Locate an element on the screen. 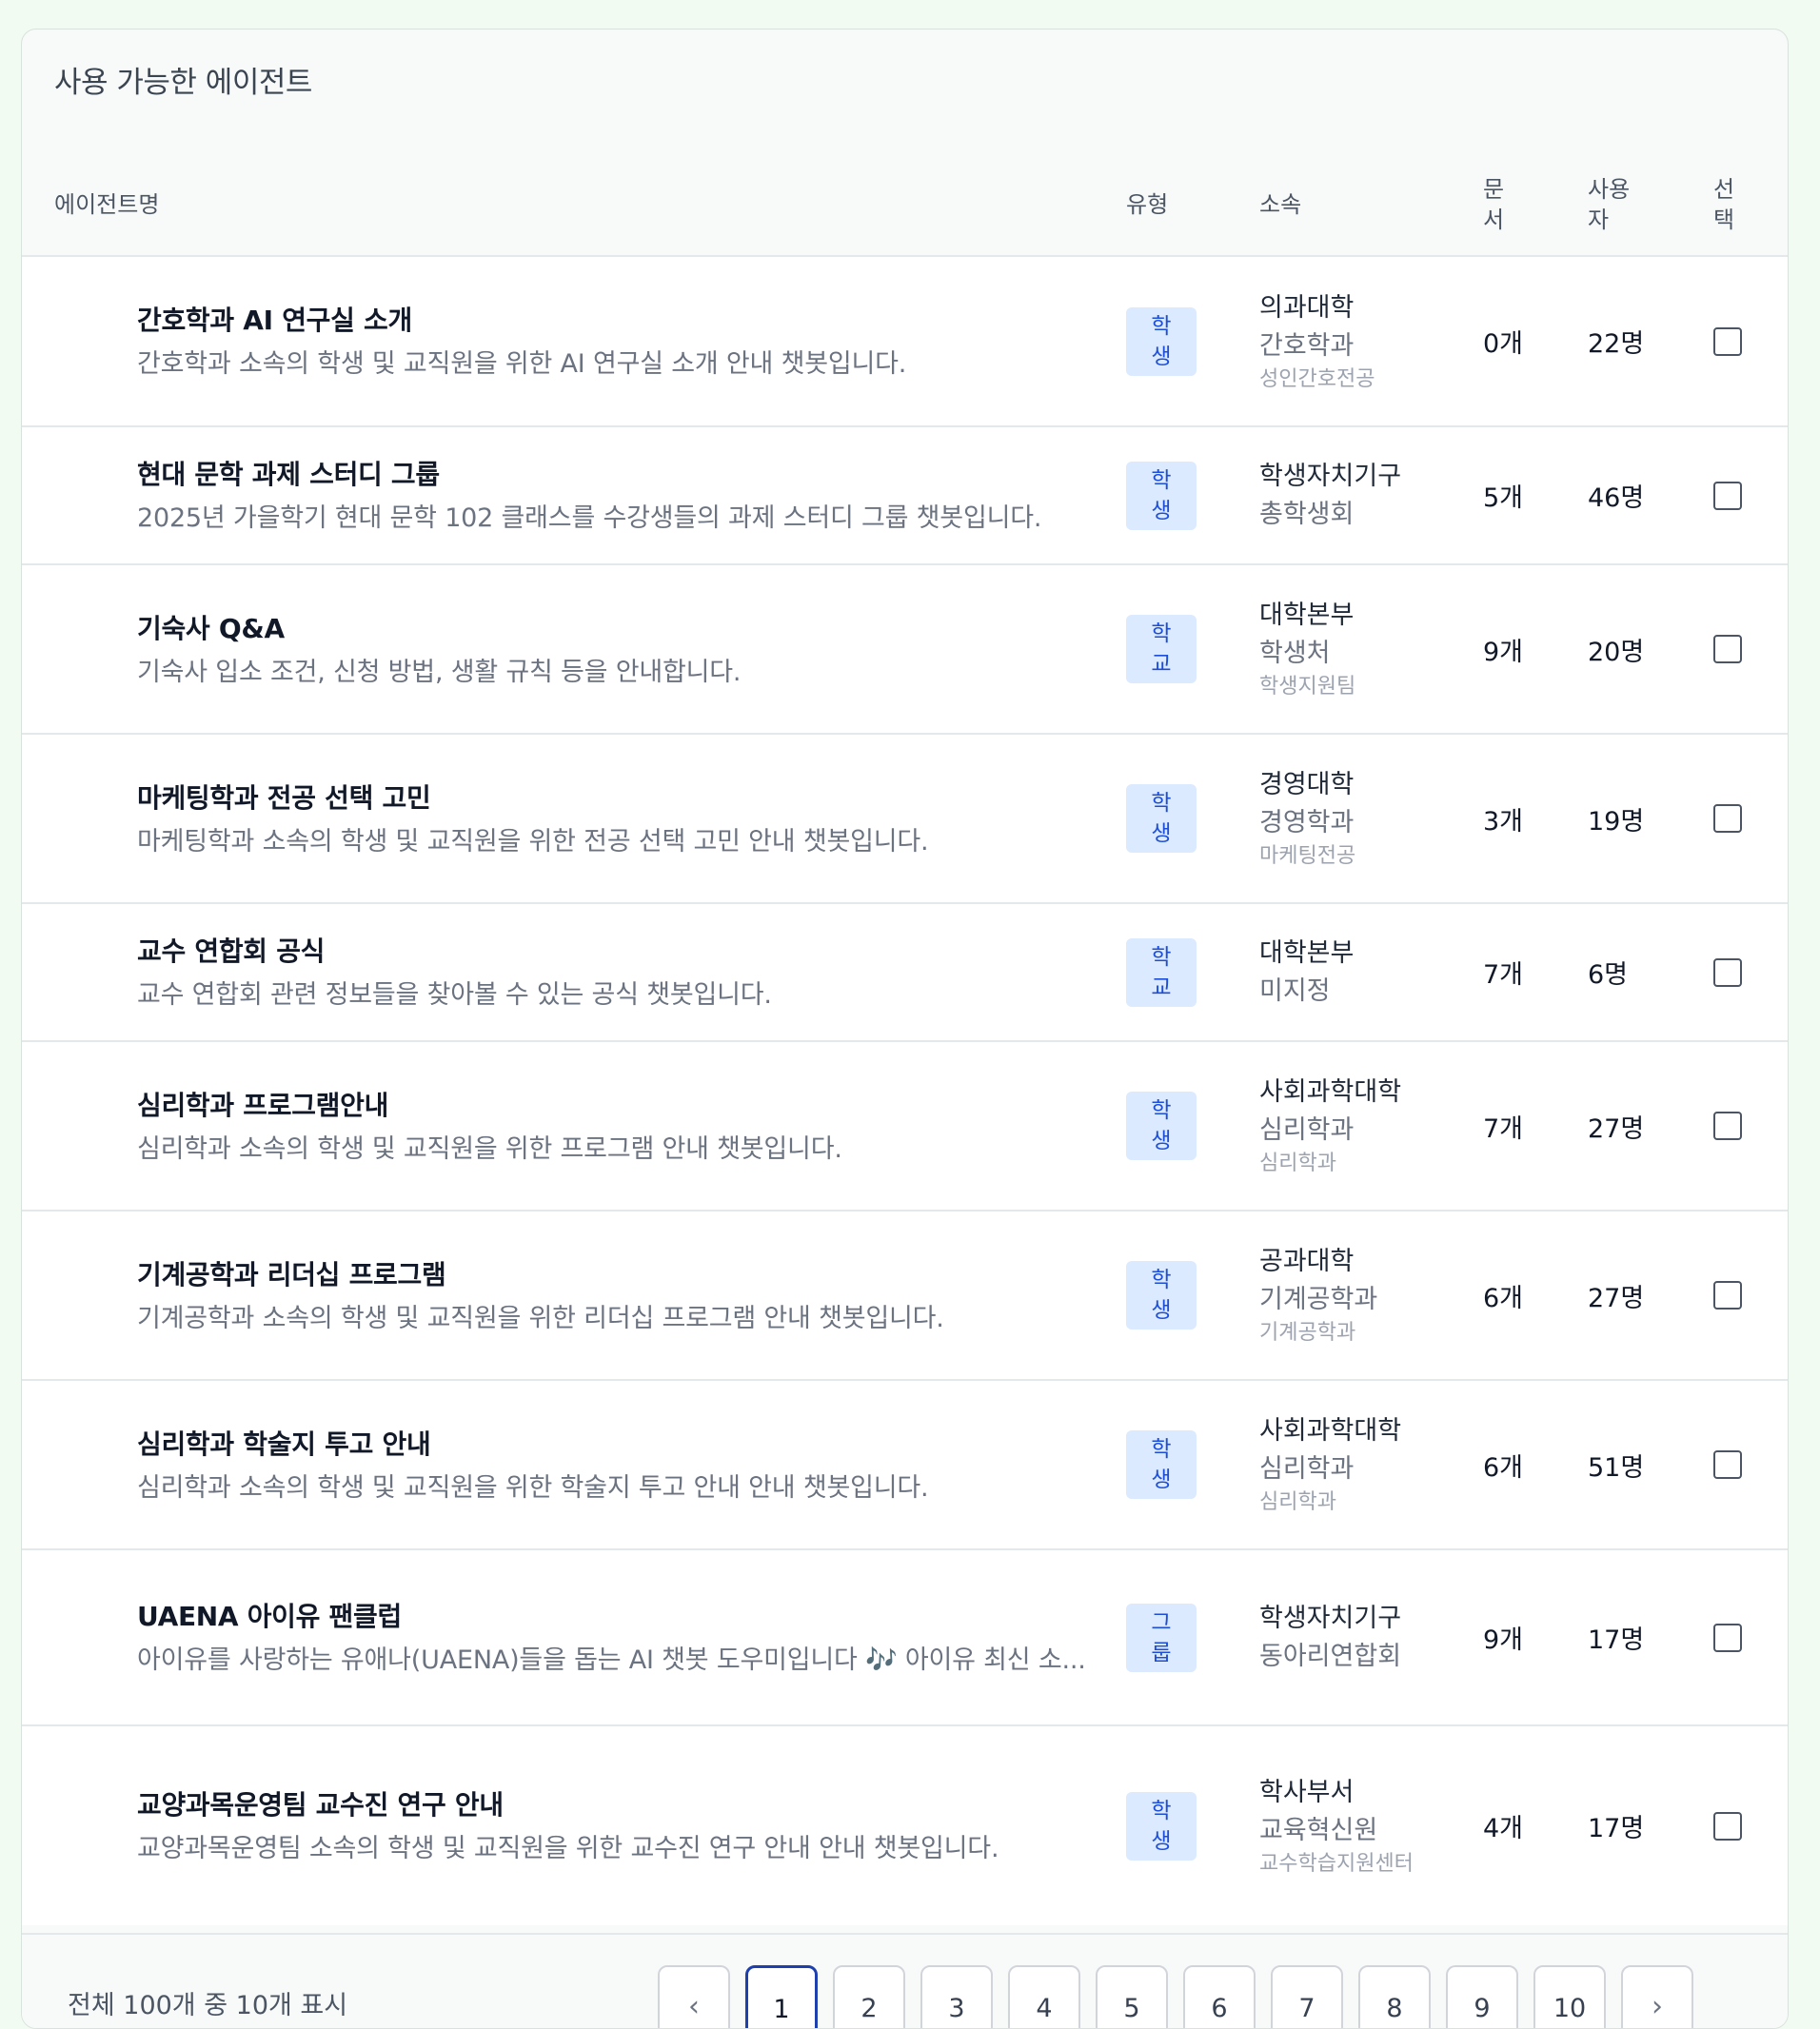  affiliation-cell: 학생자치기구 동아리연합회 is located at coordinates (1371, 1637).